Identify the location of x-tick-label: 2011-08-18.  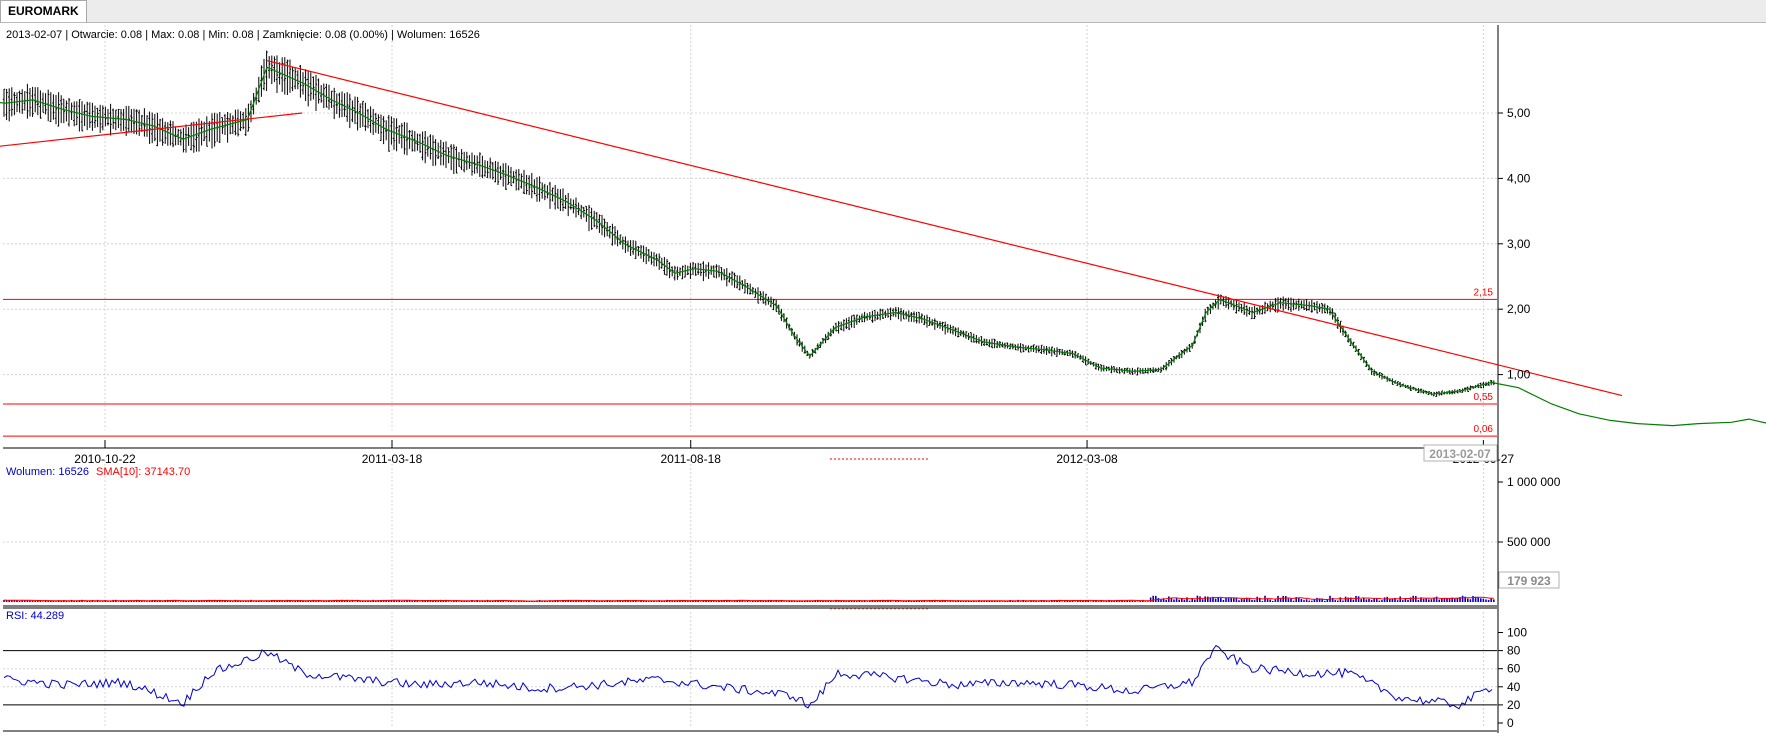
(690, 459).